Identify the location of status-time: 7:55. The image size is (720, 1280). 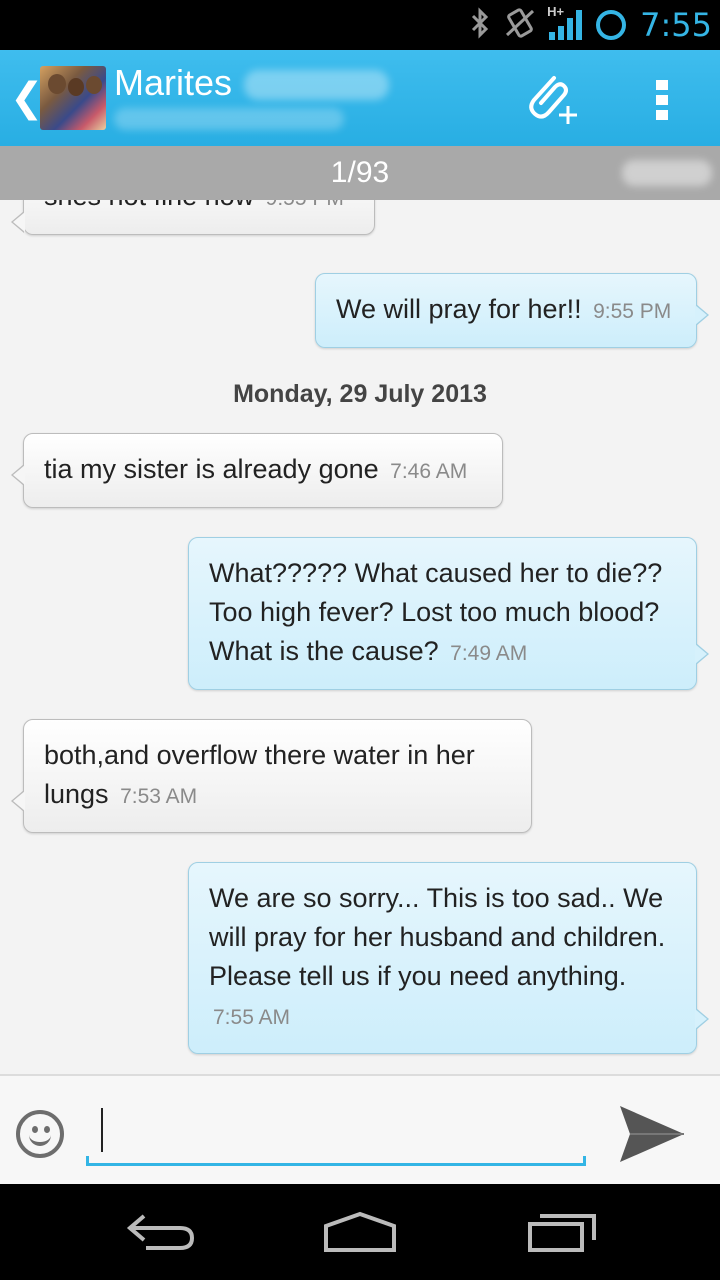
(676, 25).